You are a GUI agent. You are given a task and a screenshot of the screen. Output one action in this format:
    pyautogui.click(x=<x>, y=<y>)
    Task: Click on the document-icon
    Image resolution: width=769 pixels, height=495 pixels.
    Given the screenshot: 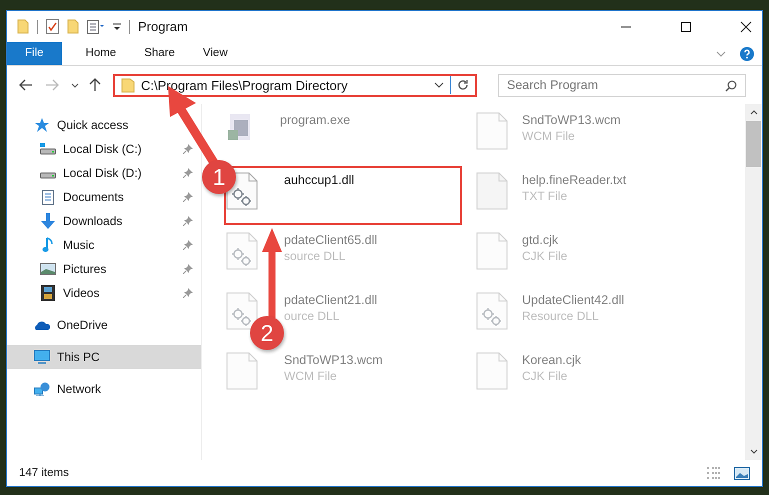 What is the action you would take?
    pyautogui.click(x=48, y=197)
    